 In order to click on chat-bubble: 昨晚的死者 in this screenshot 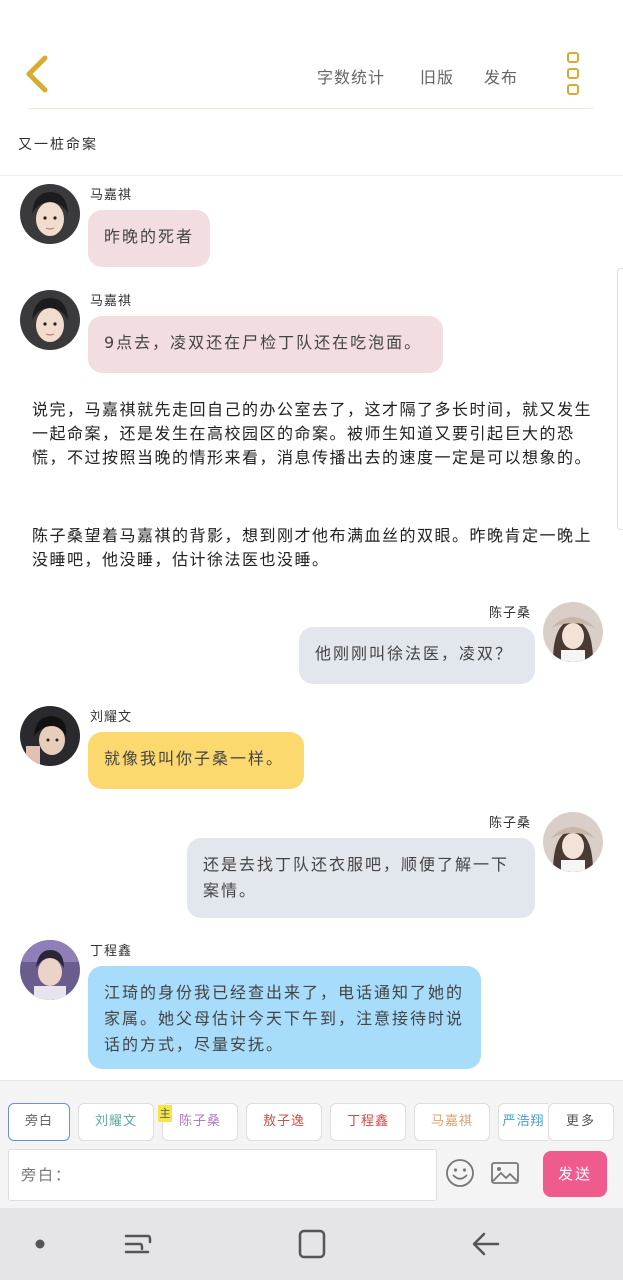, I will do `click(149, 238)`.